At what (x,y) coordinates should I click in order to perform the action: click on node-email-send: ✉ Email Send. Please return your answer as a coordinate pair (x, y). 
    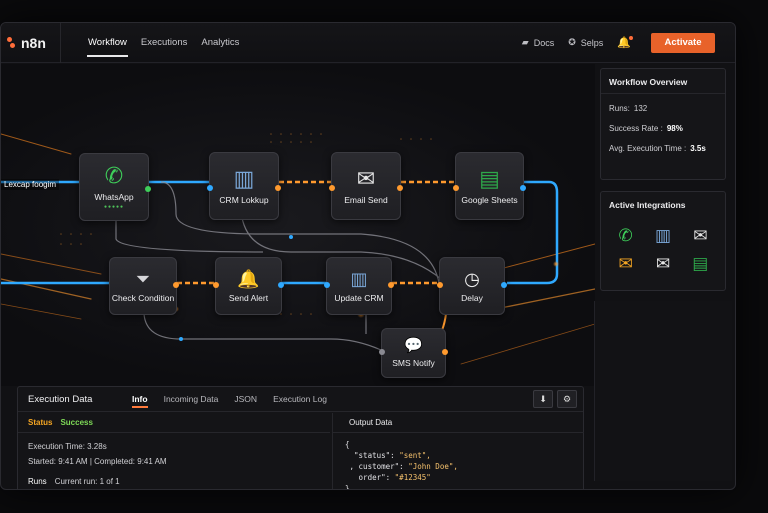
    Looking at the image, I should click on (366, 186).